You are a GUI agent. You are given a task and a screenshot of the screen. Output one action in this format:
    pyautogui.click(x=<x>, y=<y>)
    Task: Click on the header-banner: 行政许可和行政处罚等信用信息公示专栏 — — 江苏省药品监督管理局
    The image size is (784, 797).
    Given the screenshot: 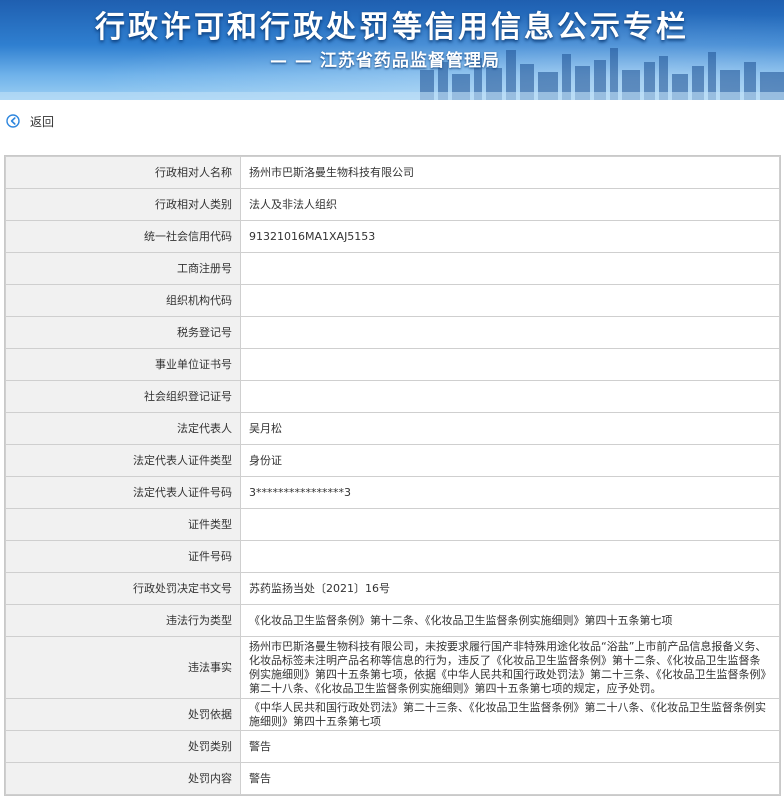 What is the action you would take?
    pyautogui.click(x=392, y=50)
    